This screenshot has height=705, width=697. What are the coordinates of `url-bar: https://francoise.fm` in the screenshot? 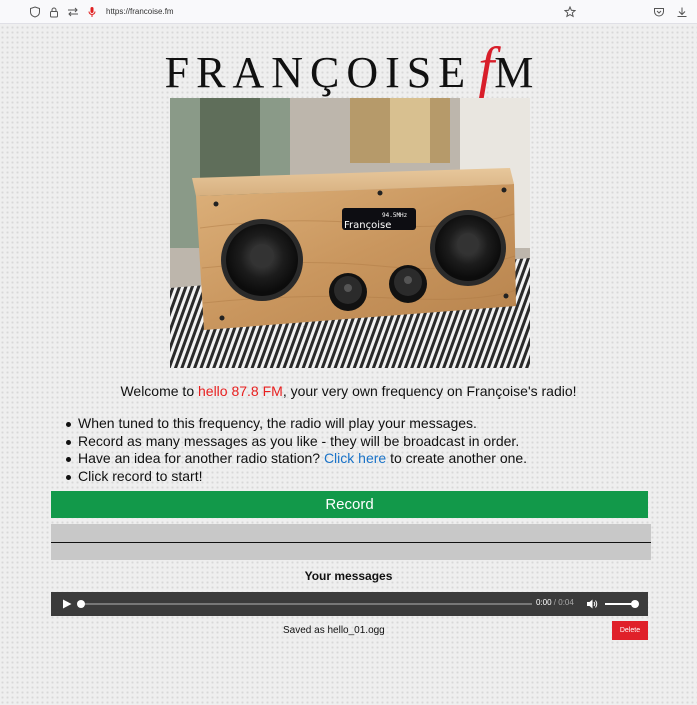 It's located at (101, 12).